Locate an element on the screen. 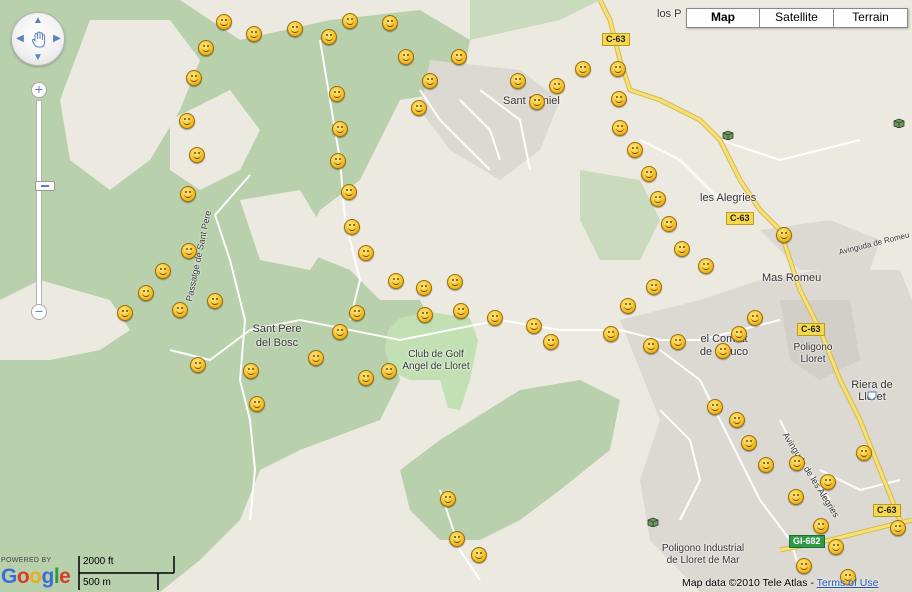 This screenshot has height=592, width=912. pan-right-icon: ▶ is located at coordinates (57, 39).